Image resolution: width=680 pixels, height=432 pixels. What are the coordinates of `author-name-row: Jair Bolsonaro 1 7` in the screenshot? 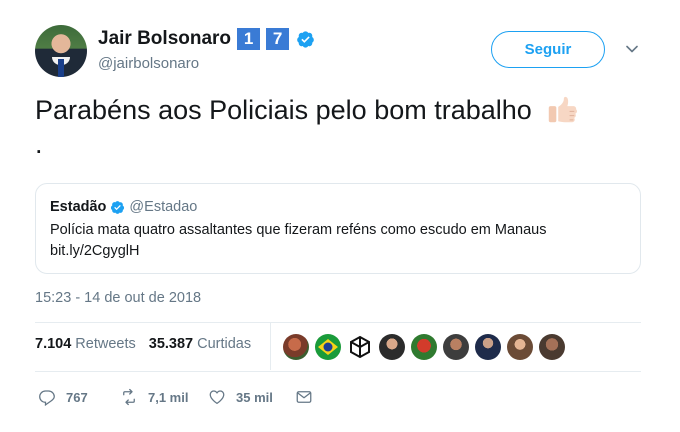 It's located at (206, 39).